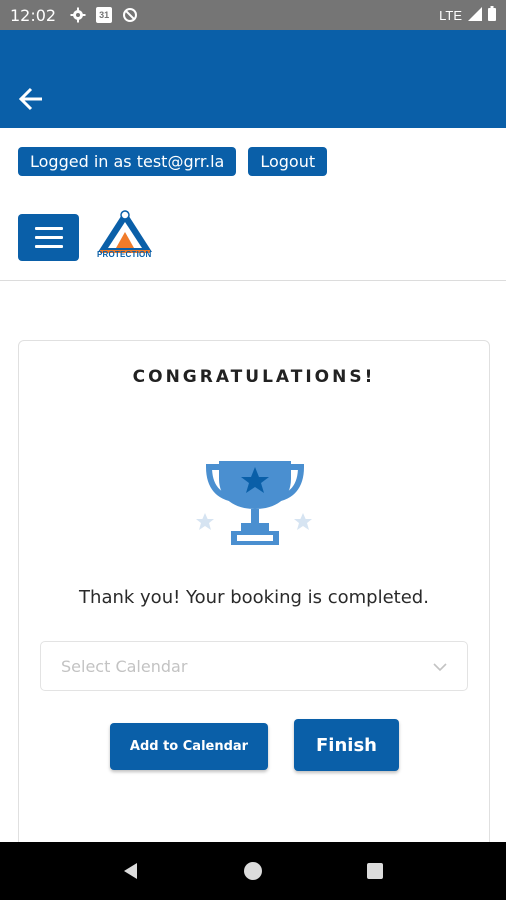 The image size is (506, 900). I want to click on chevron-down-icon, so click(440, 666).